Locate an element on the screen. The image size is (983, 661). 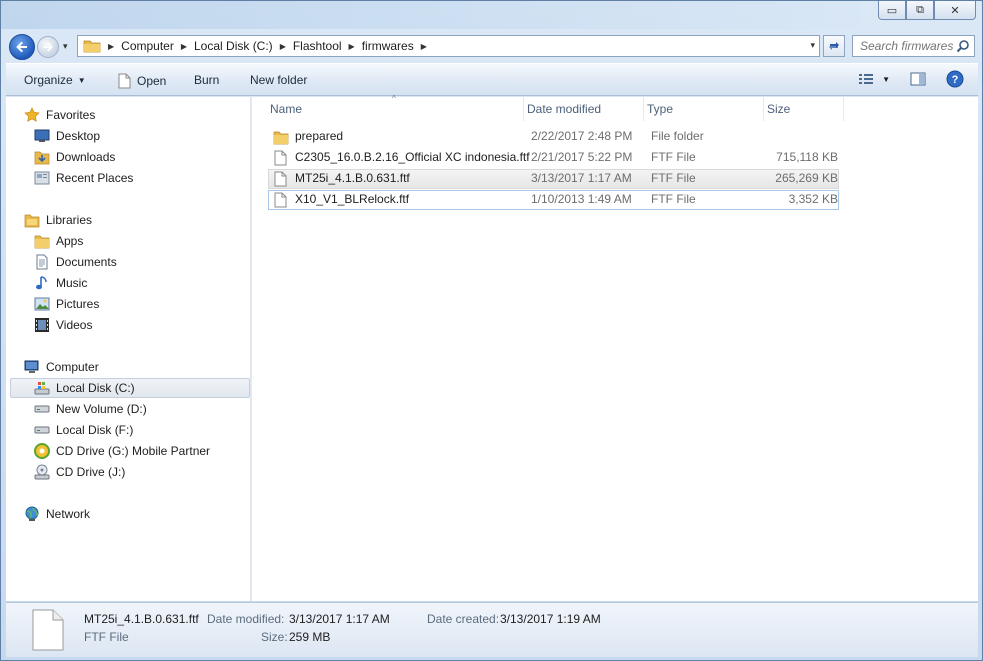
nav-videos: Videos is located at coordinates (63, 325).